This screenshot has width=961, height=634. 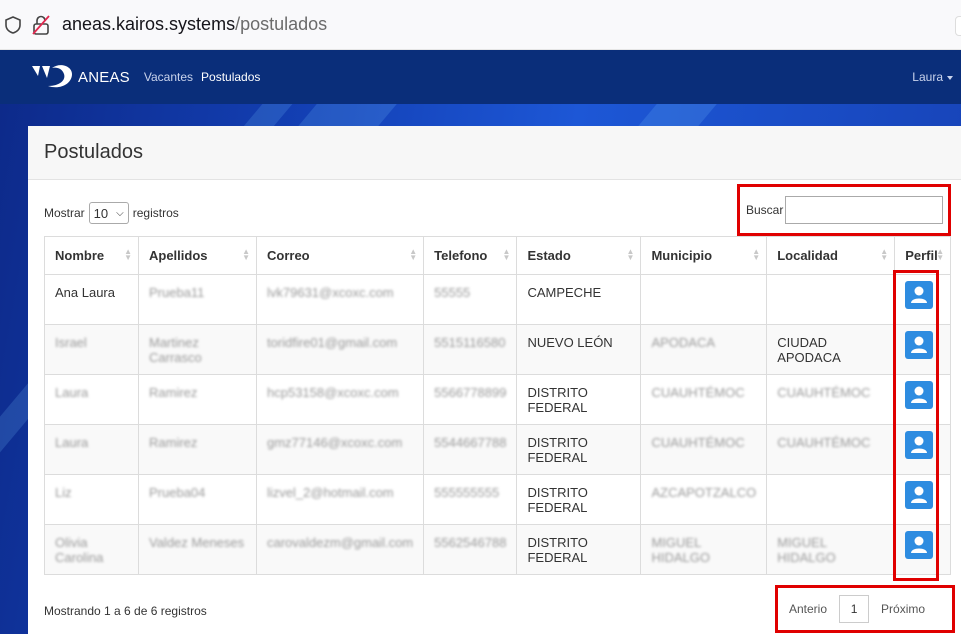 I want to click on col-label: Estado, so click(x=549, y=255).